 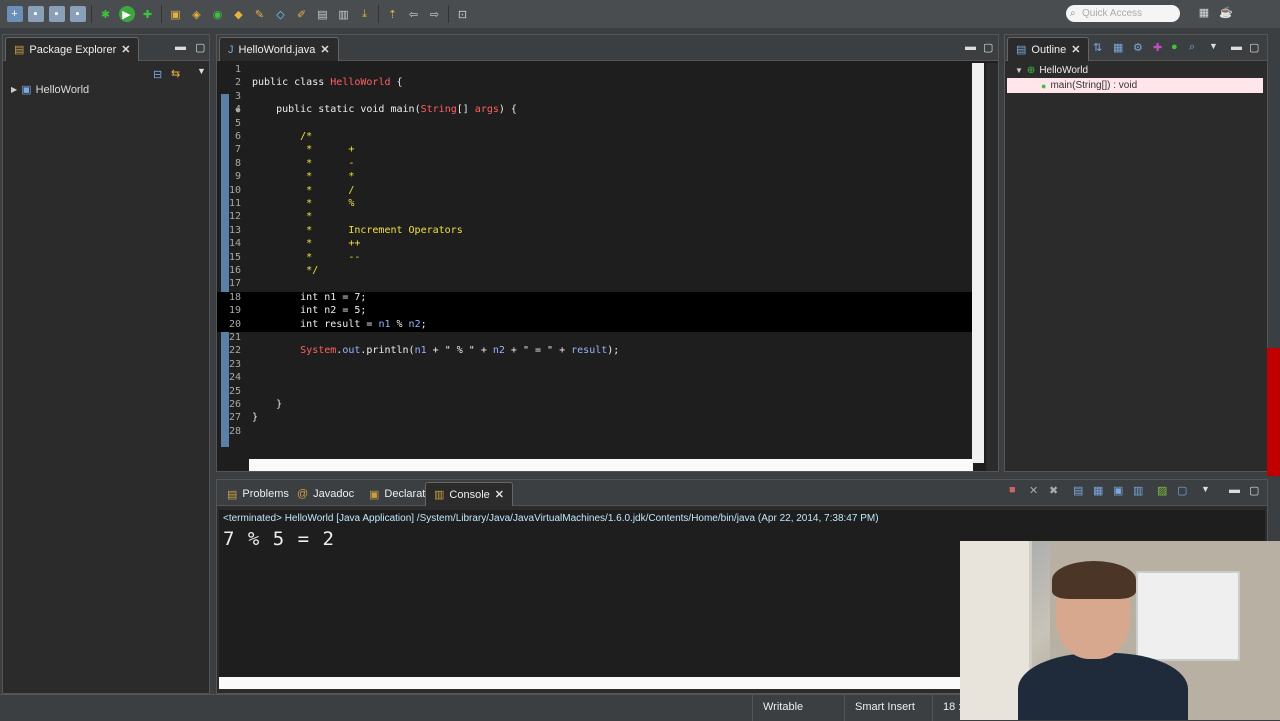 I want to click on hide-local-types-icon: ●, so click(x=1174, y=47).